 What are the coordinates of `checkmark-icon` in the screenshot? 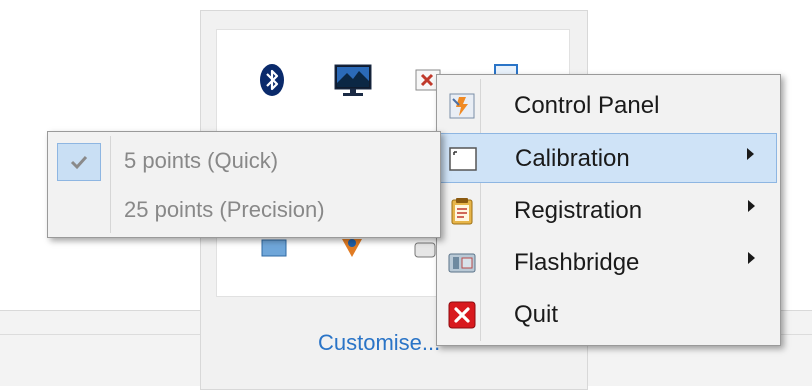 It's located at (79, 162).